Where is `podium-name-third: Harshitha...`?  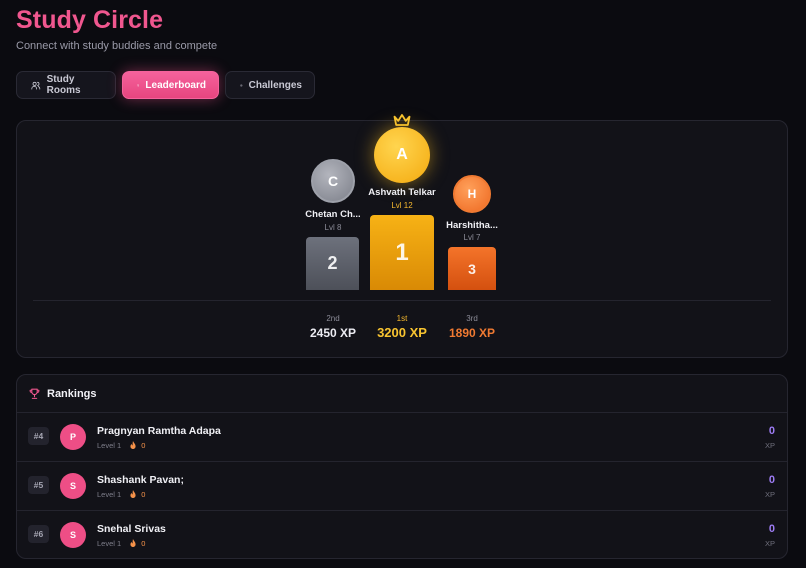
podium-name-third: Harshitha... is located at coordinates (472, 225).